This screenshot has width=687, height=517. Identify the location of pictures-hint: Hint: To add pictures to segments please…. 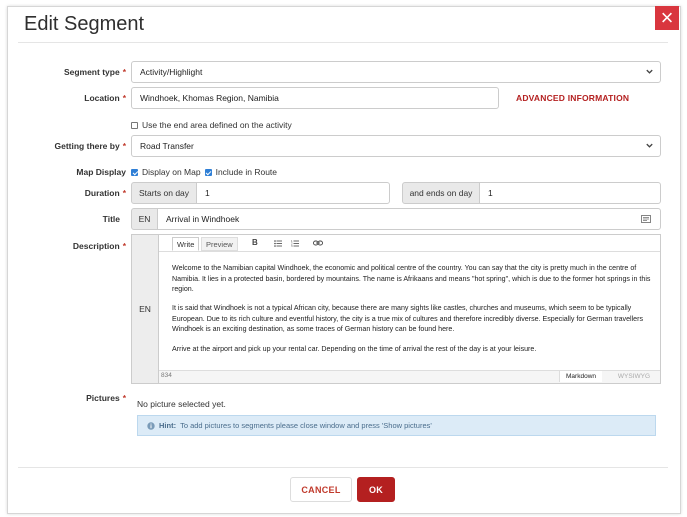
(396, 425).